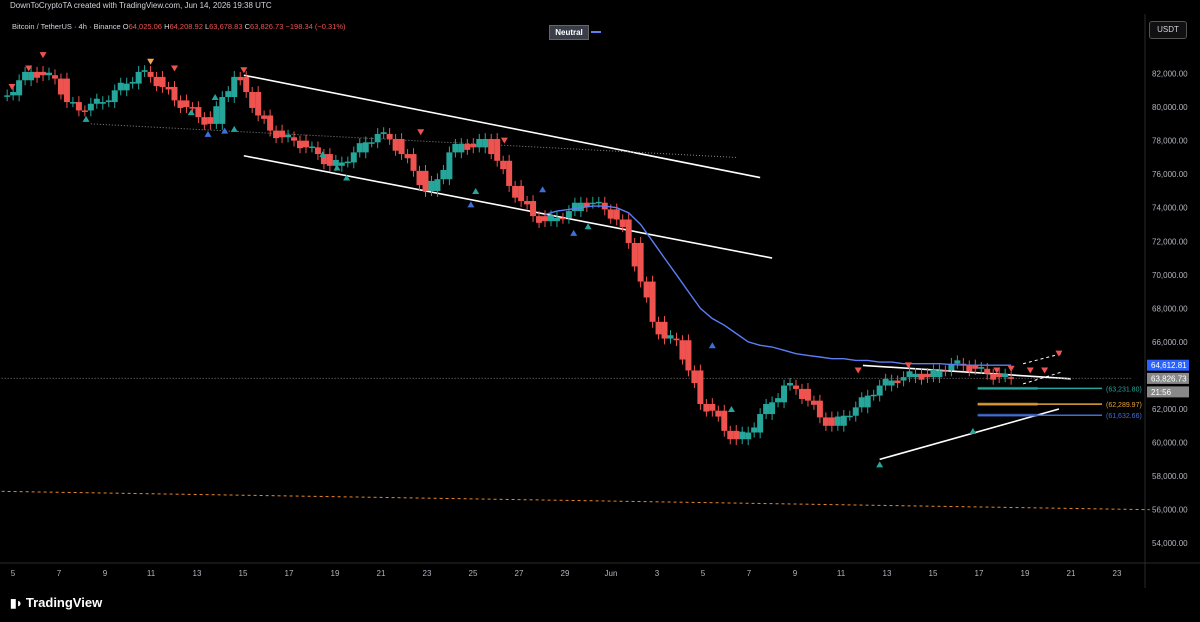  I want to click on x-tick-label: 19, so click(335, 573).